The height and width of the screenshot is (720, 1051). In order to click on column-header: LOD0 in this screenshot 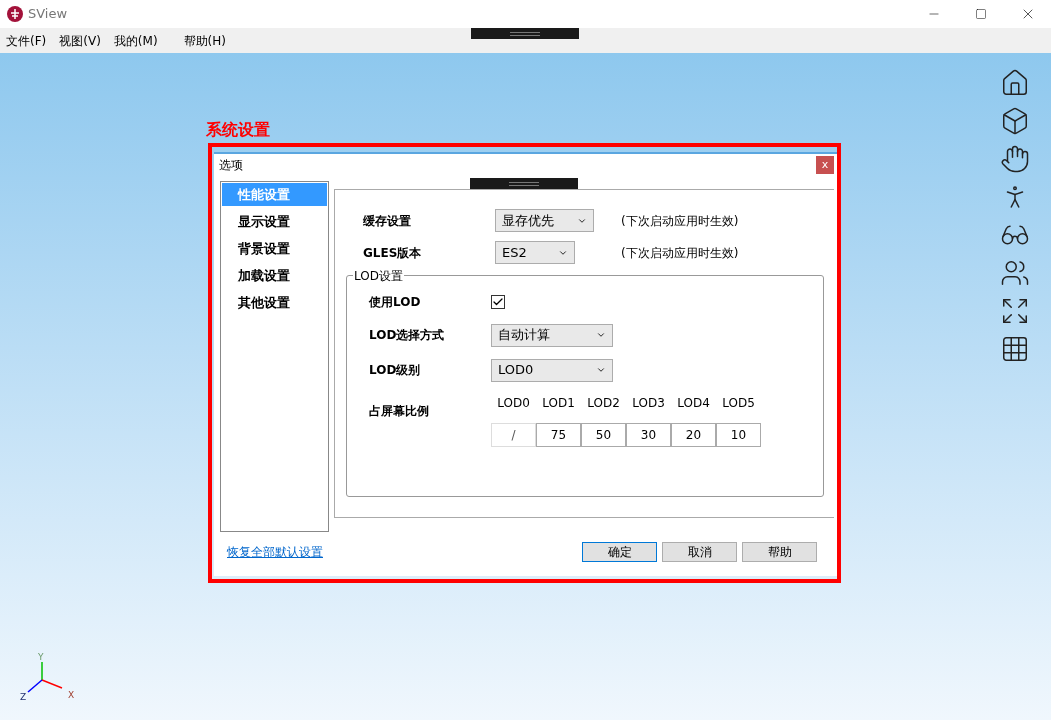, I will do `click(513, 403)`.